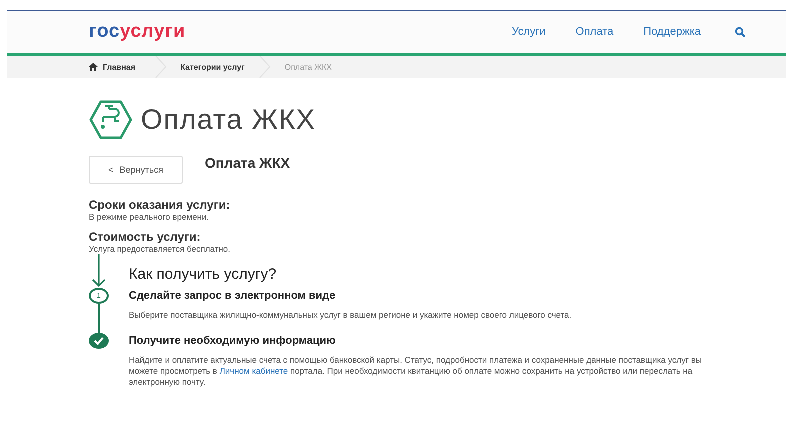  Describe the element at coordinates (137, 32) in the screenshot. I see `logo: госуслуги` at that location.